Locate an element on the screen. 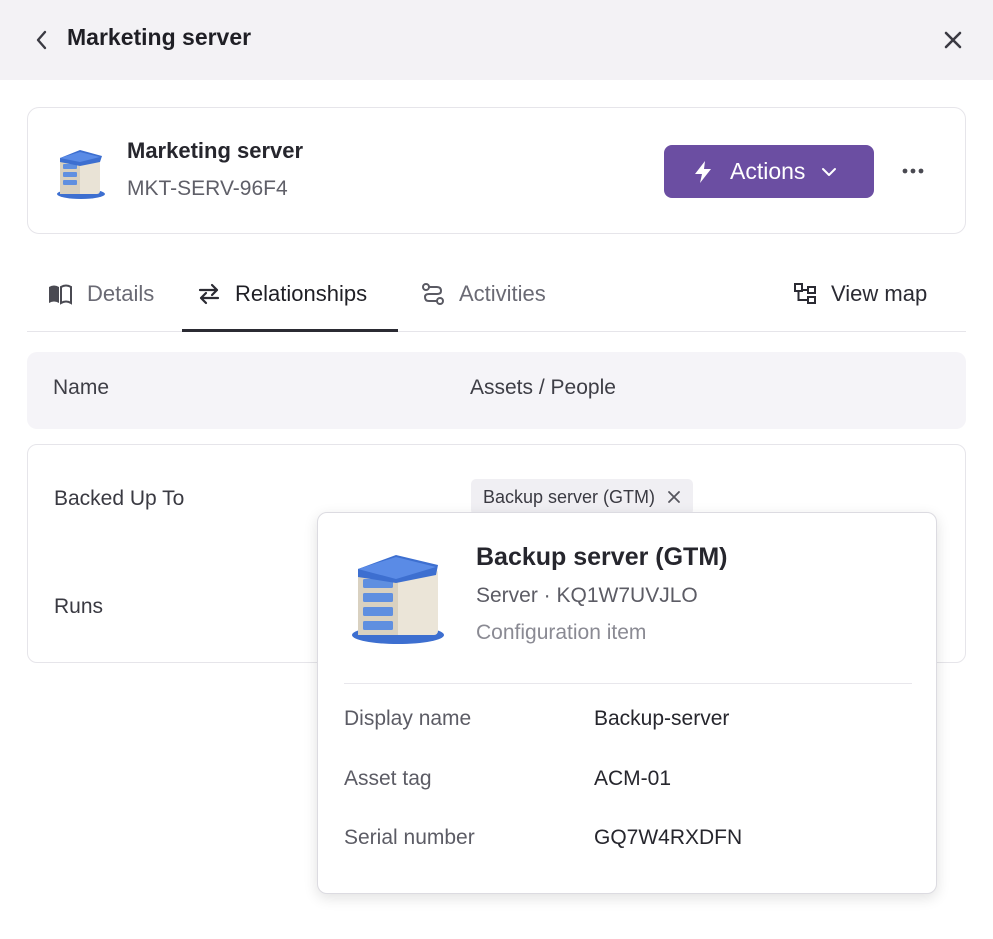 The image size is (993, 939). hover-card-subtitle: Server · KQ1W7UVJLO is located at coordinates (587, 595).